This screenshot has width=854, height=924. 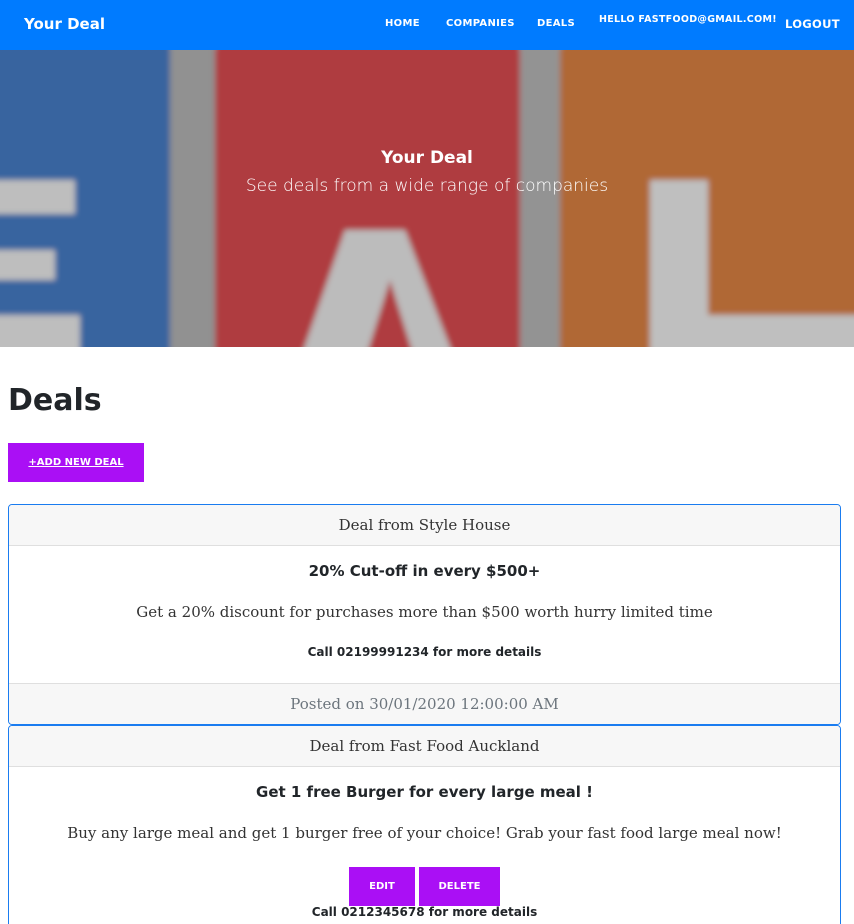 What do you see at coordinates (427, 158) in the screenshot?
I see `hero-title: Your Deal` at bounding box center [427, 158].